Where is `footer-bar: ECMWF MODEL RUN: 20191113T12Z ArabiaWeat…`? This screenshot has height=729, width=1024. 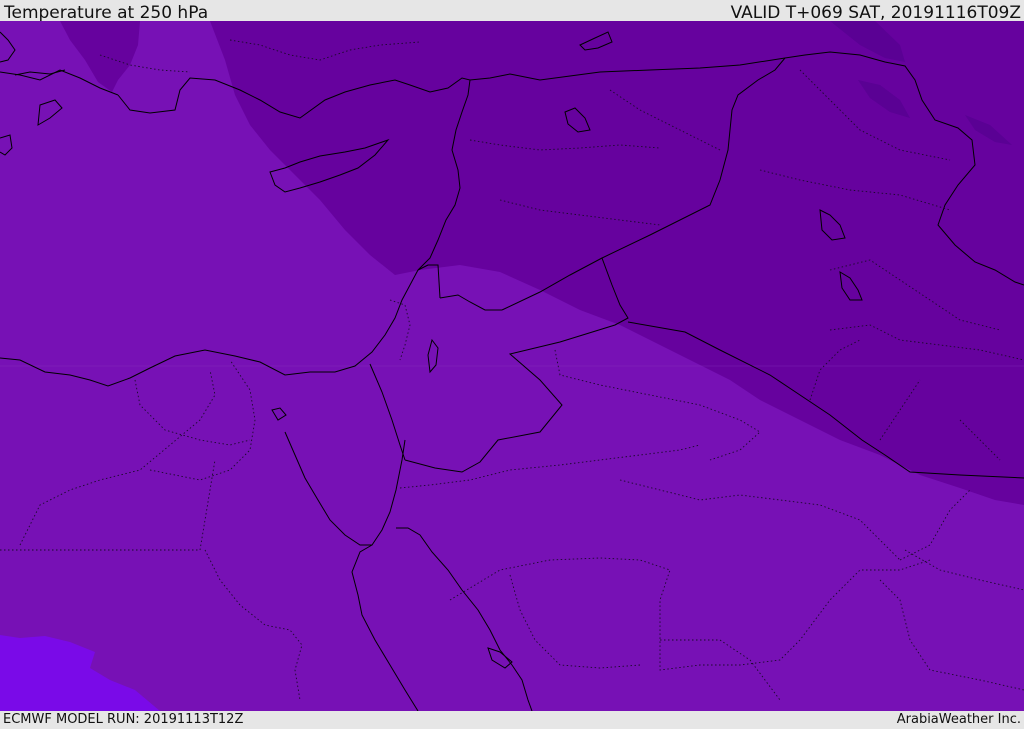 footer-bar: ECMWF MODEL RUN: 20191113T12Z ArabiaWeat… is located at coordinates (512, 720).